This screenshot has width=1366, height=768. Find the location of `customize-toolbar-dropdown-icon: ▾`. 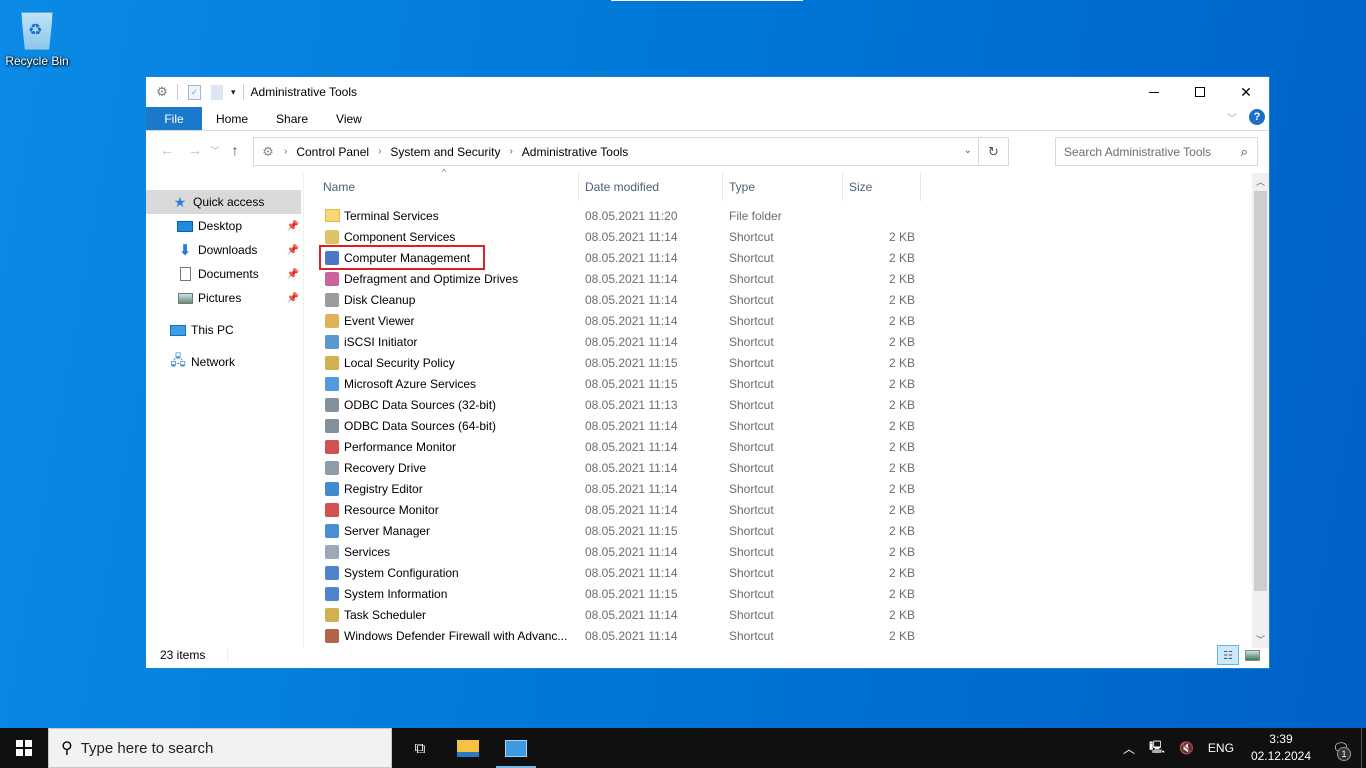

customize-toolbar-dropdown-icon: ▾ is located at coordinates (233, 92).